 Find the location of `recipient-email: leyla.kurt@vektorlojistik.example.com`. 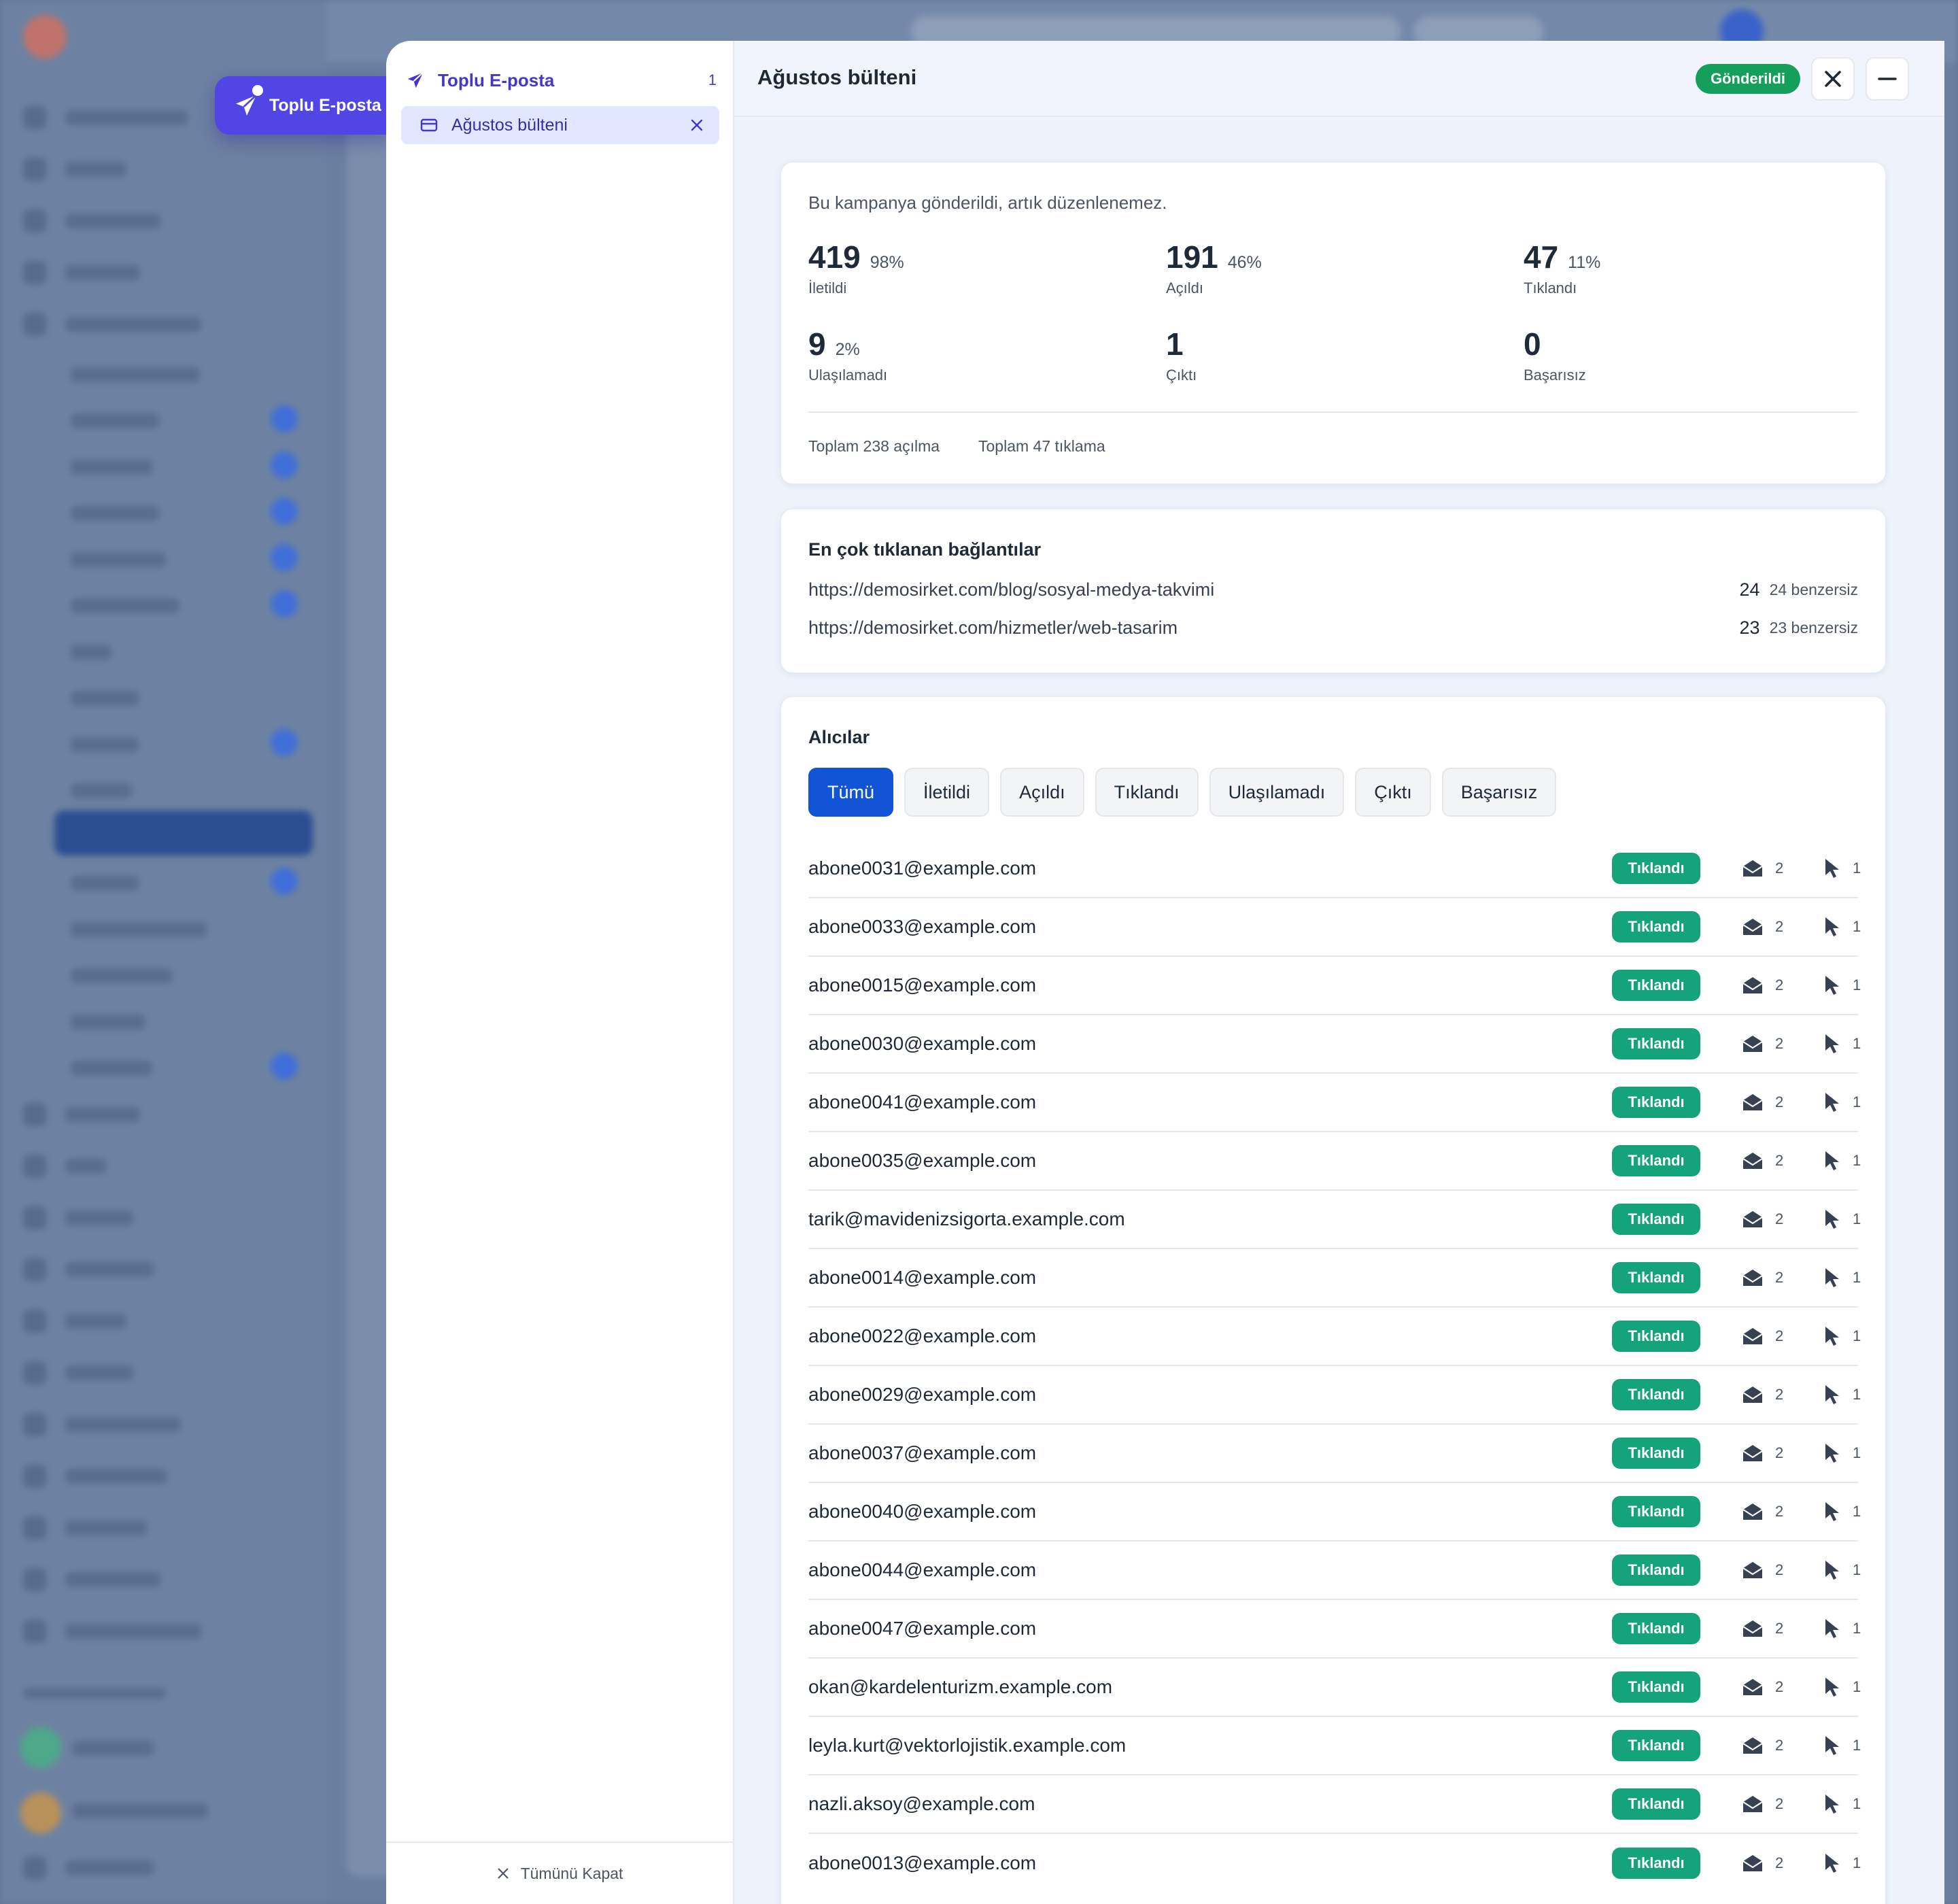

recipient-email: leyla.kurt@vektorlojistik.example.com is located at coordinates (967, 1746).